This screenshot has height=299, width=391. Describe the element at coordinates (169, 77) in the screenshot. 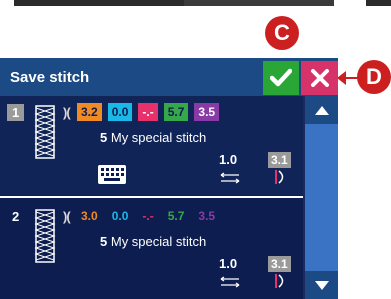

I see `dialog-header: Save stitch` at that location.